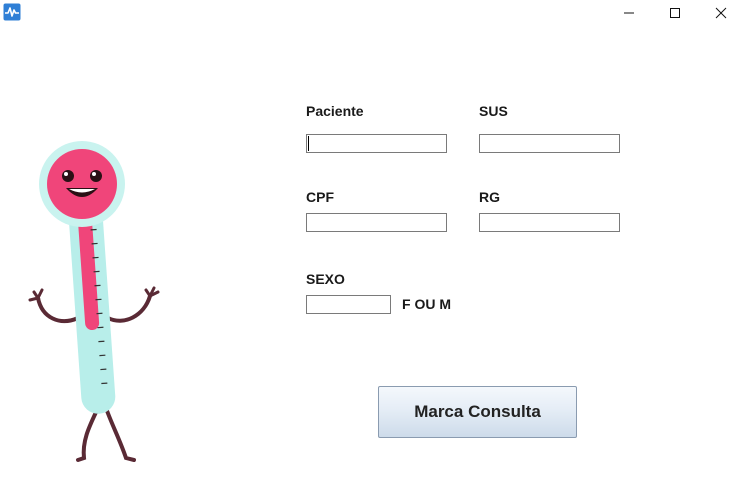  What do you see at coordinates (308, 143) in the screenshot?
I see `text-caret` at bounding box center [308, 143].